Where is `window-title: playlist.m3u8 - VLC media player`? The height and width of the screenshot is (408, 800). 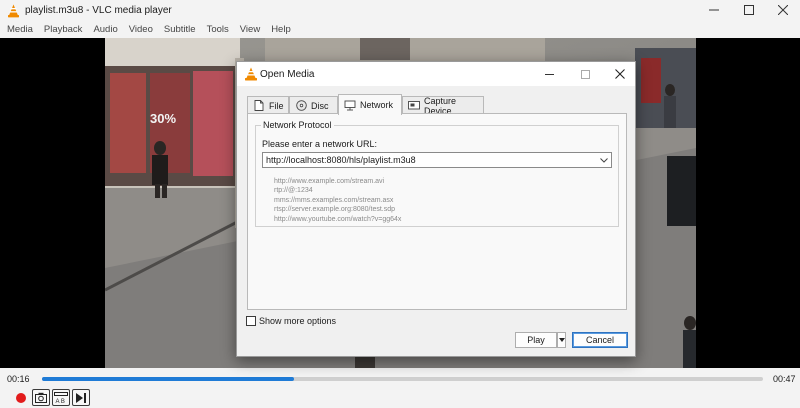 window-title: playlist.m3u8 - VLC media player is located at coordinates (98, 10).